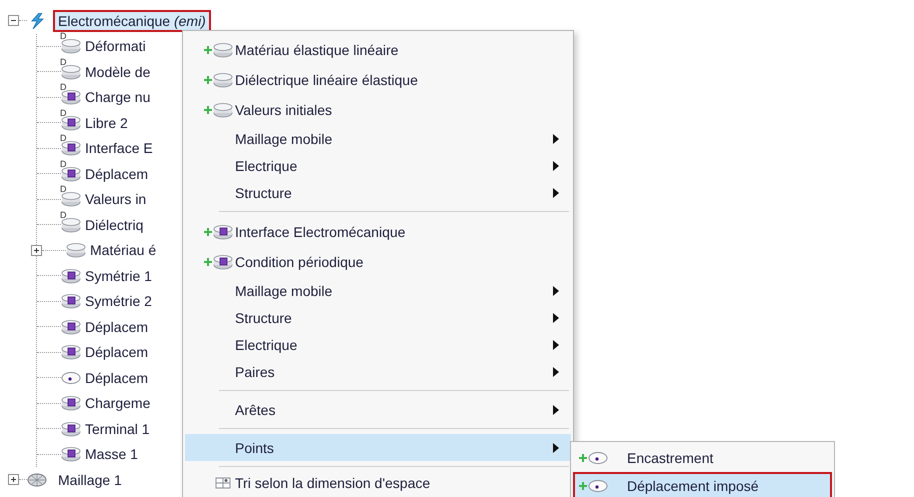 This screenshot has height=497, width=914. Describe the element at coordinates (378, 232) in the screenshot. I see `menu-item: Interface Electromécanique` at that location.